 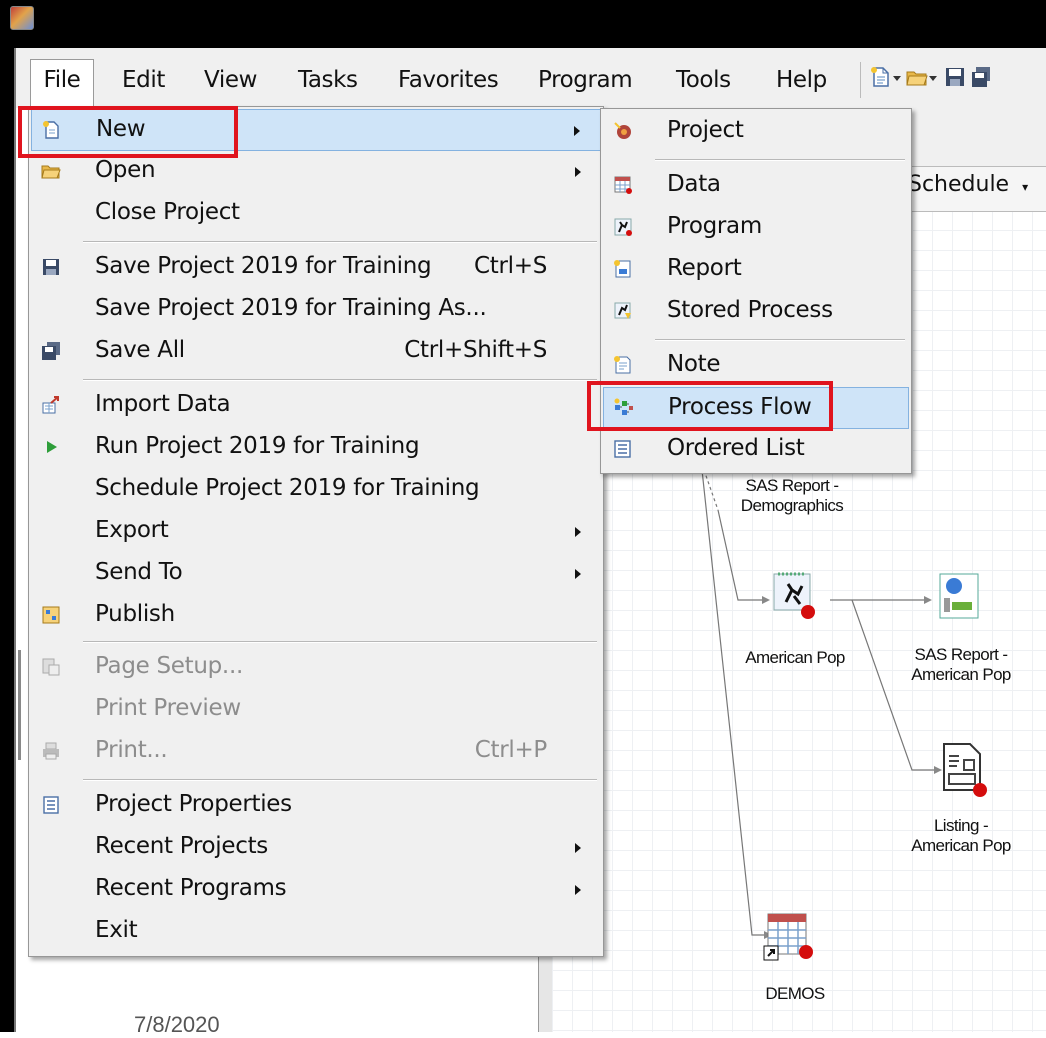 I want to click on menu-program: Program, so click(x=585, y=80).